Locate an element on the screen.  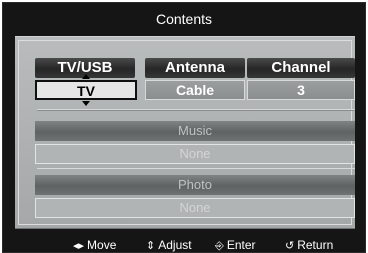
return-icon: ↺ is located at coordinates (290, 246).